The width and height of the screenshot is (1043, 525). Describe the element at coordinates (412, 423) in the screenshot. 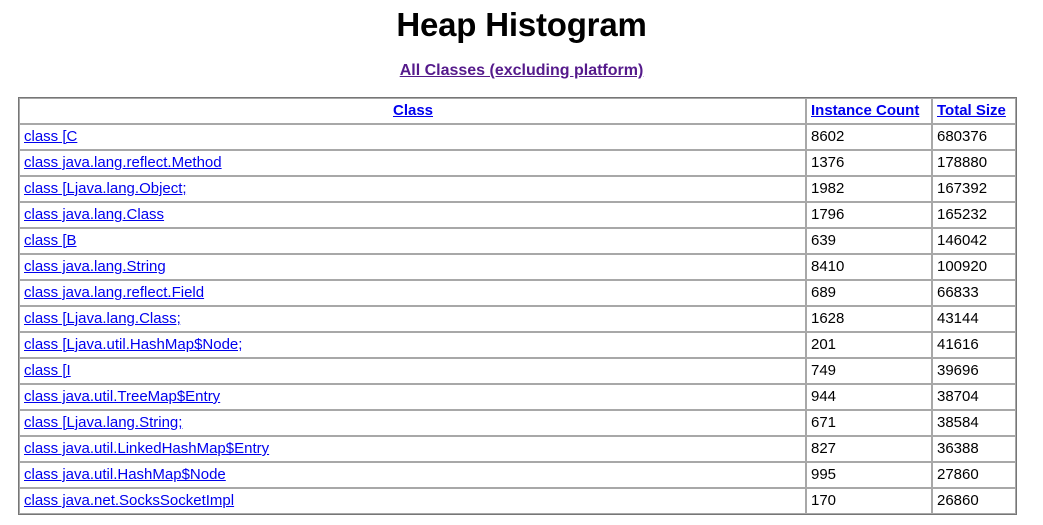

I see `cell-class: class [Ljava.lang.String;` at that location.